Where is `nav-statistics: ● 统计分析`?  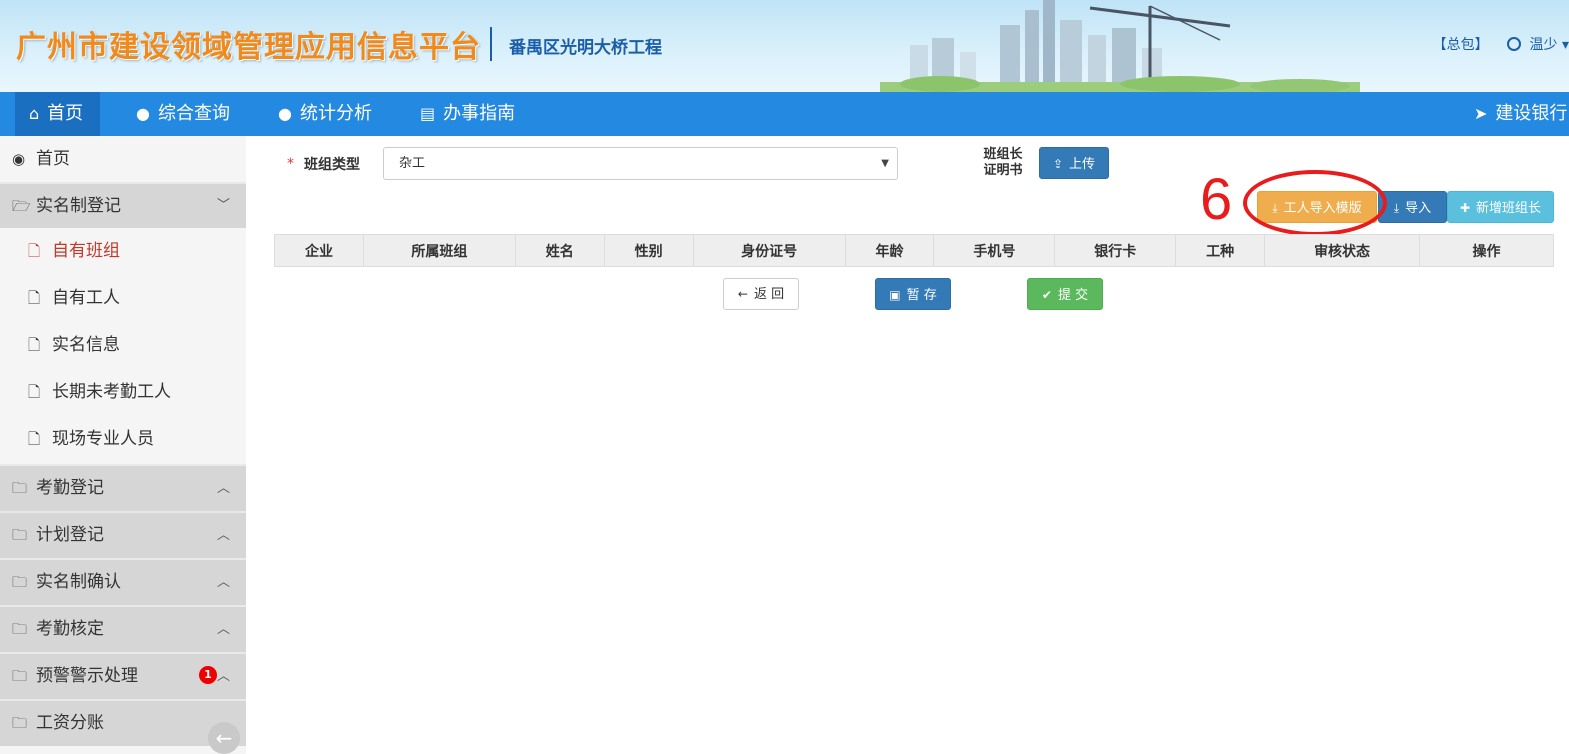 nav-statistics: ● 统计分析 is located at coordinates (325, 114).